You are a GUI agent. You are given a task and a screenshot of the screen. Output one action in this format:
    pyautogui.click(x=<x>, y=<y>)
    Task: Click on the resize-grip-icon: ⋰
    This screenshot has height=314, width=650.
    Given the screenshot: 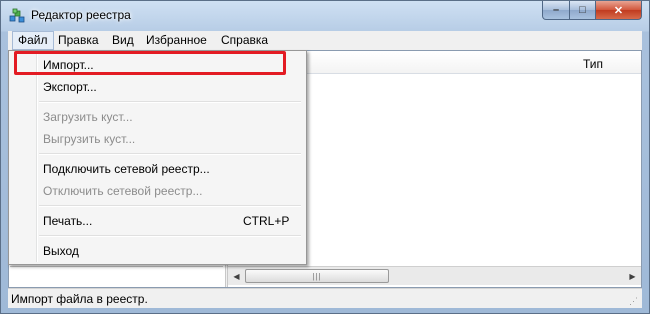 What is the action you would take?
    pyautogui.click(x=634, y=301)
    